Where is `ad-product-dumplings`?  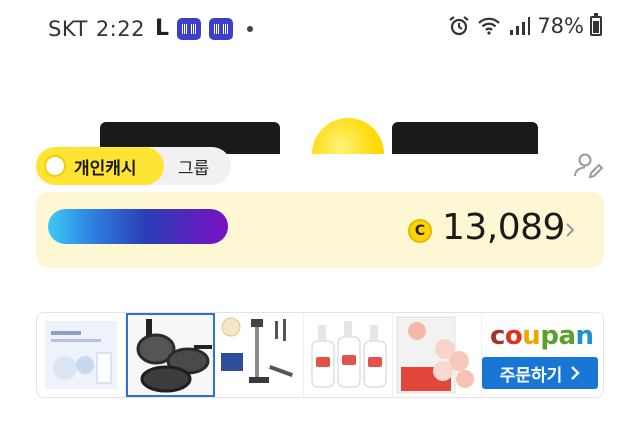 ad-product-dumplings is located at coordinates (437, 355).